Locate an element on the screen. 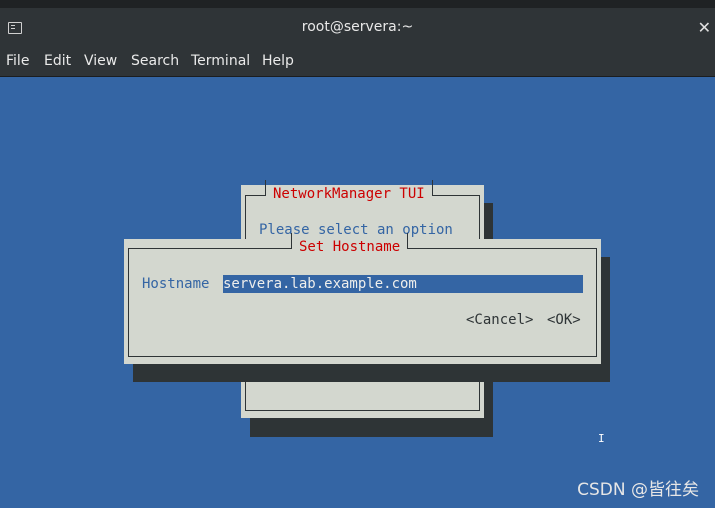 The height and width of the screenshot is (508, 715). hostname-label: Hostname is located at coordinates (176, 284).